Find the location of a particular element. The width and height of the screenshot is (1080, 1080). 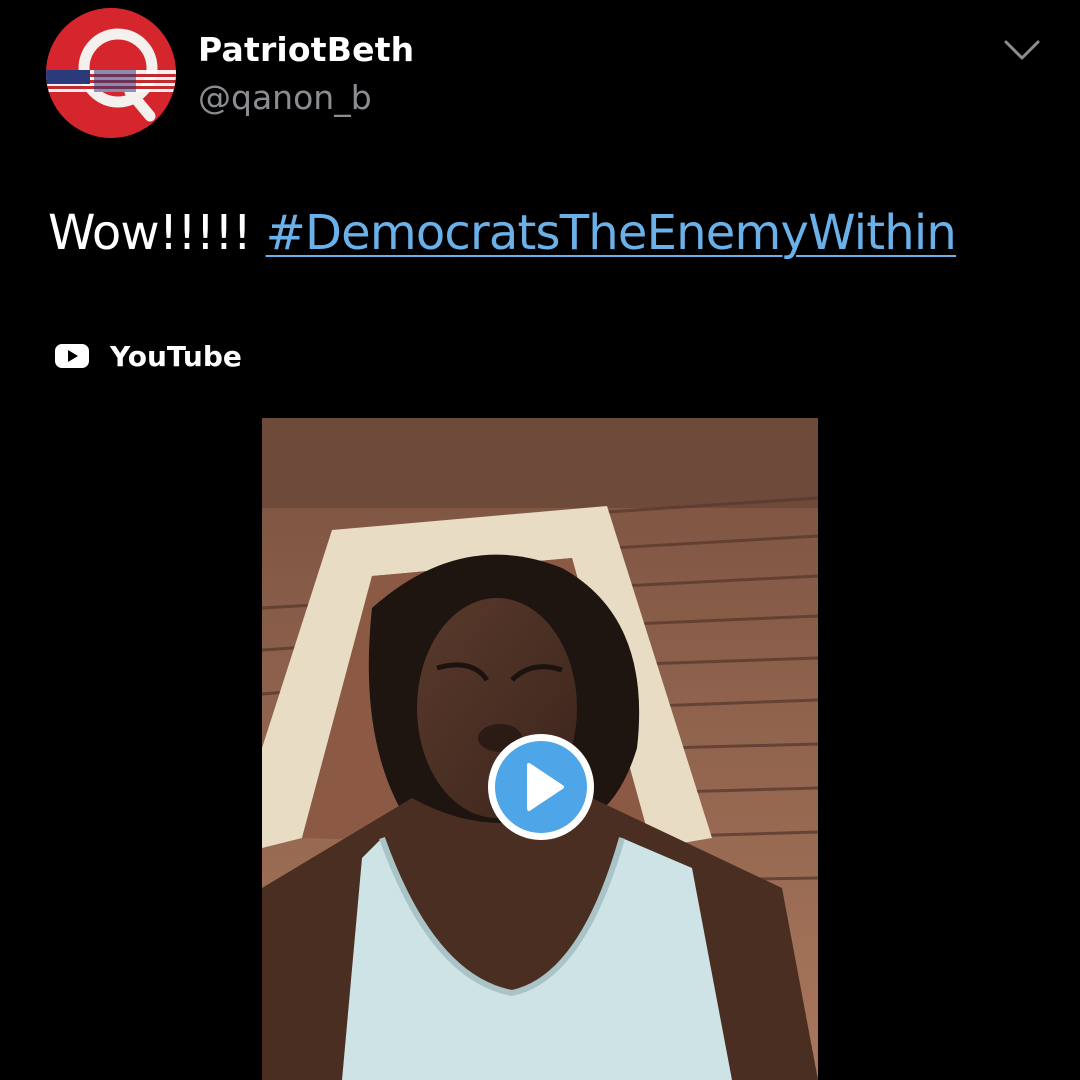

avatar-q-flag-icon is located at coordinates (111, 73).